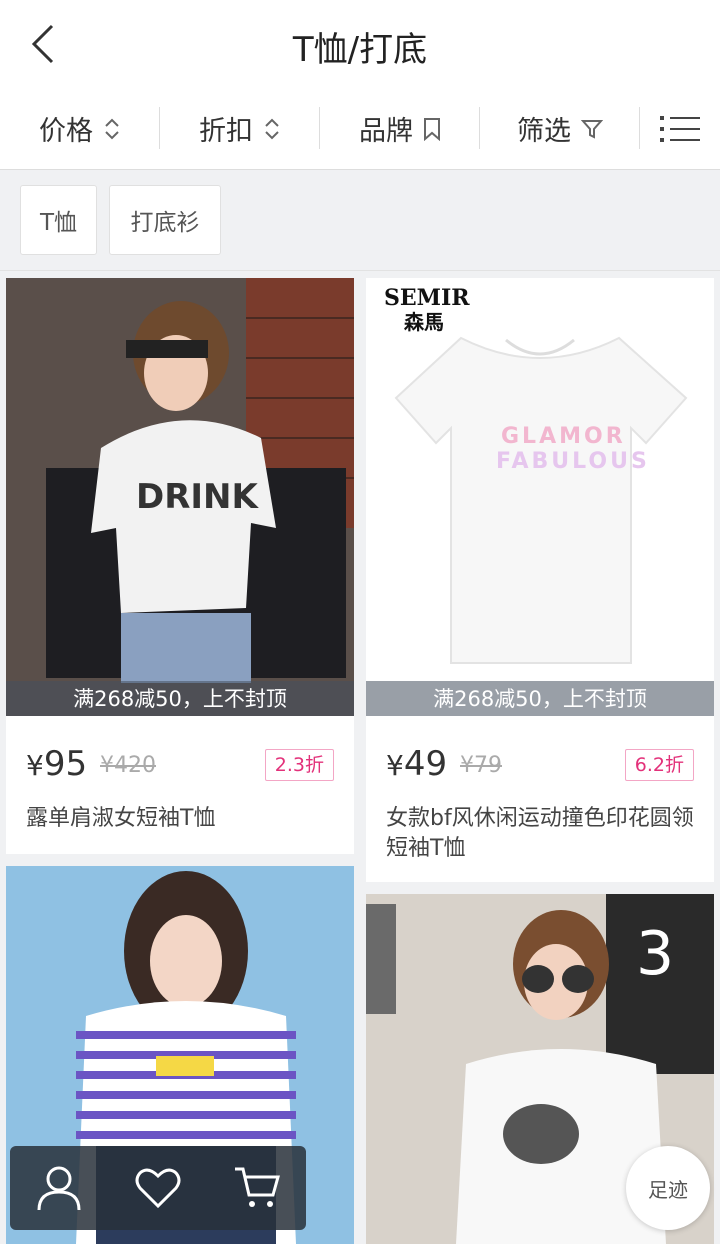  I want to click on filter-discount: 折扣, so click(240, 129).